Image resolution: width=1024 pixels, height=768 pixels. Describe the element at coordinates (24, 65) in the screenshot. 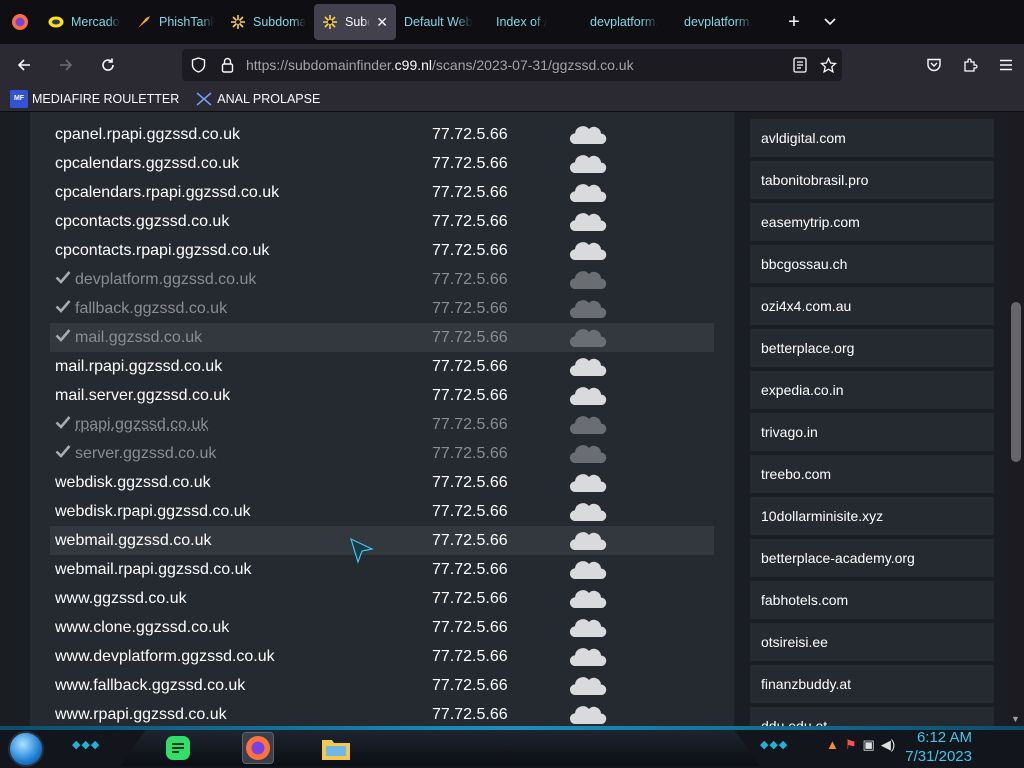

I see `back-button` at that location.